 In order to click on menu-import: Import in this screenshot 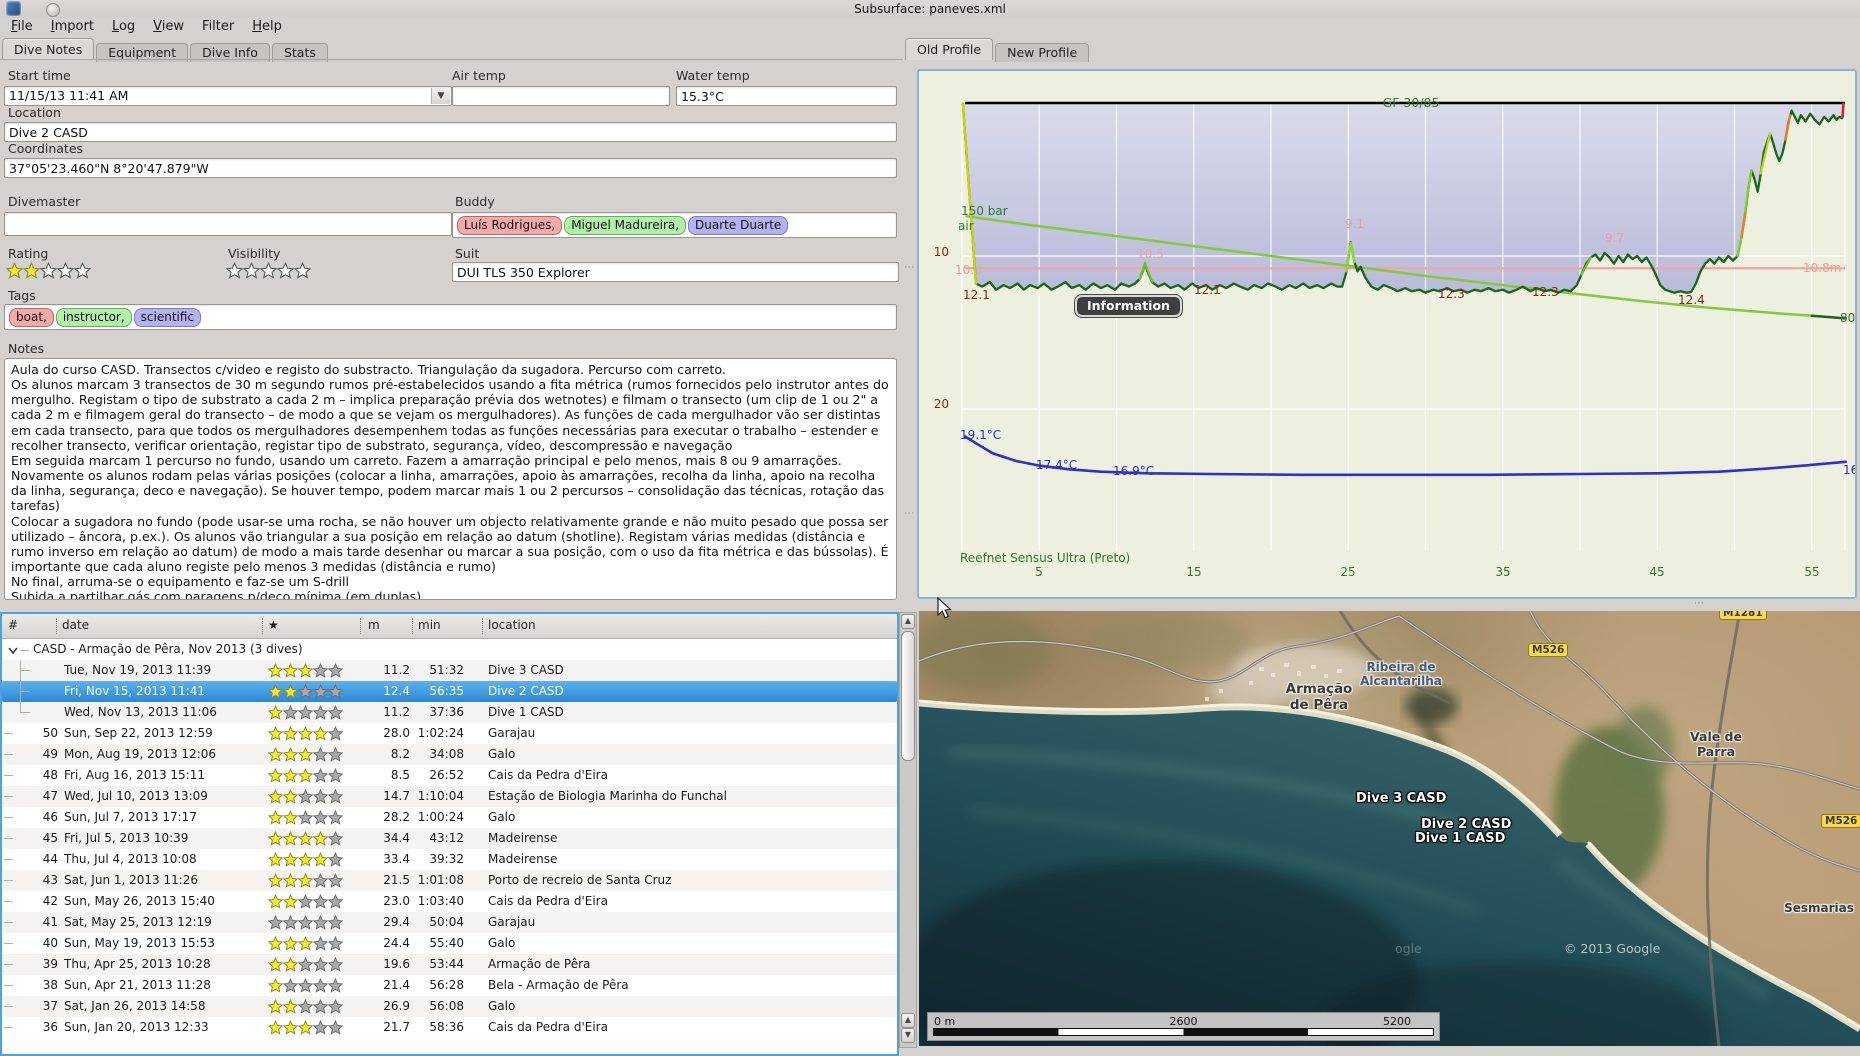, I will do `click(72, 26)`.